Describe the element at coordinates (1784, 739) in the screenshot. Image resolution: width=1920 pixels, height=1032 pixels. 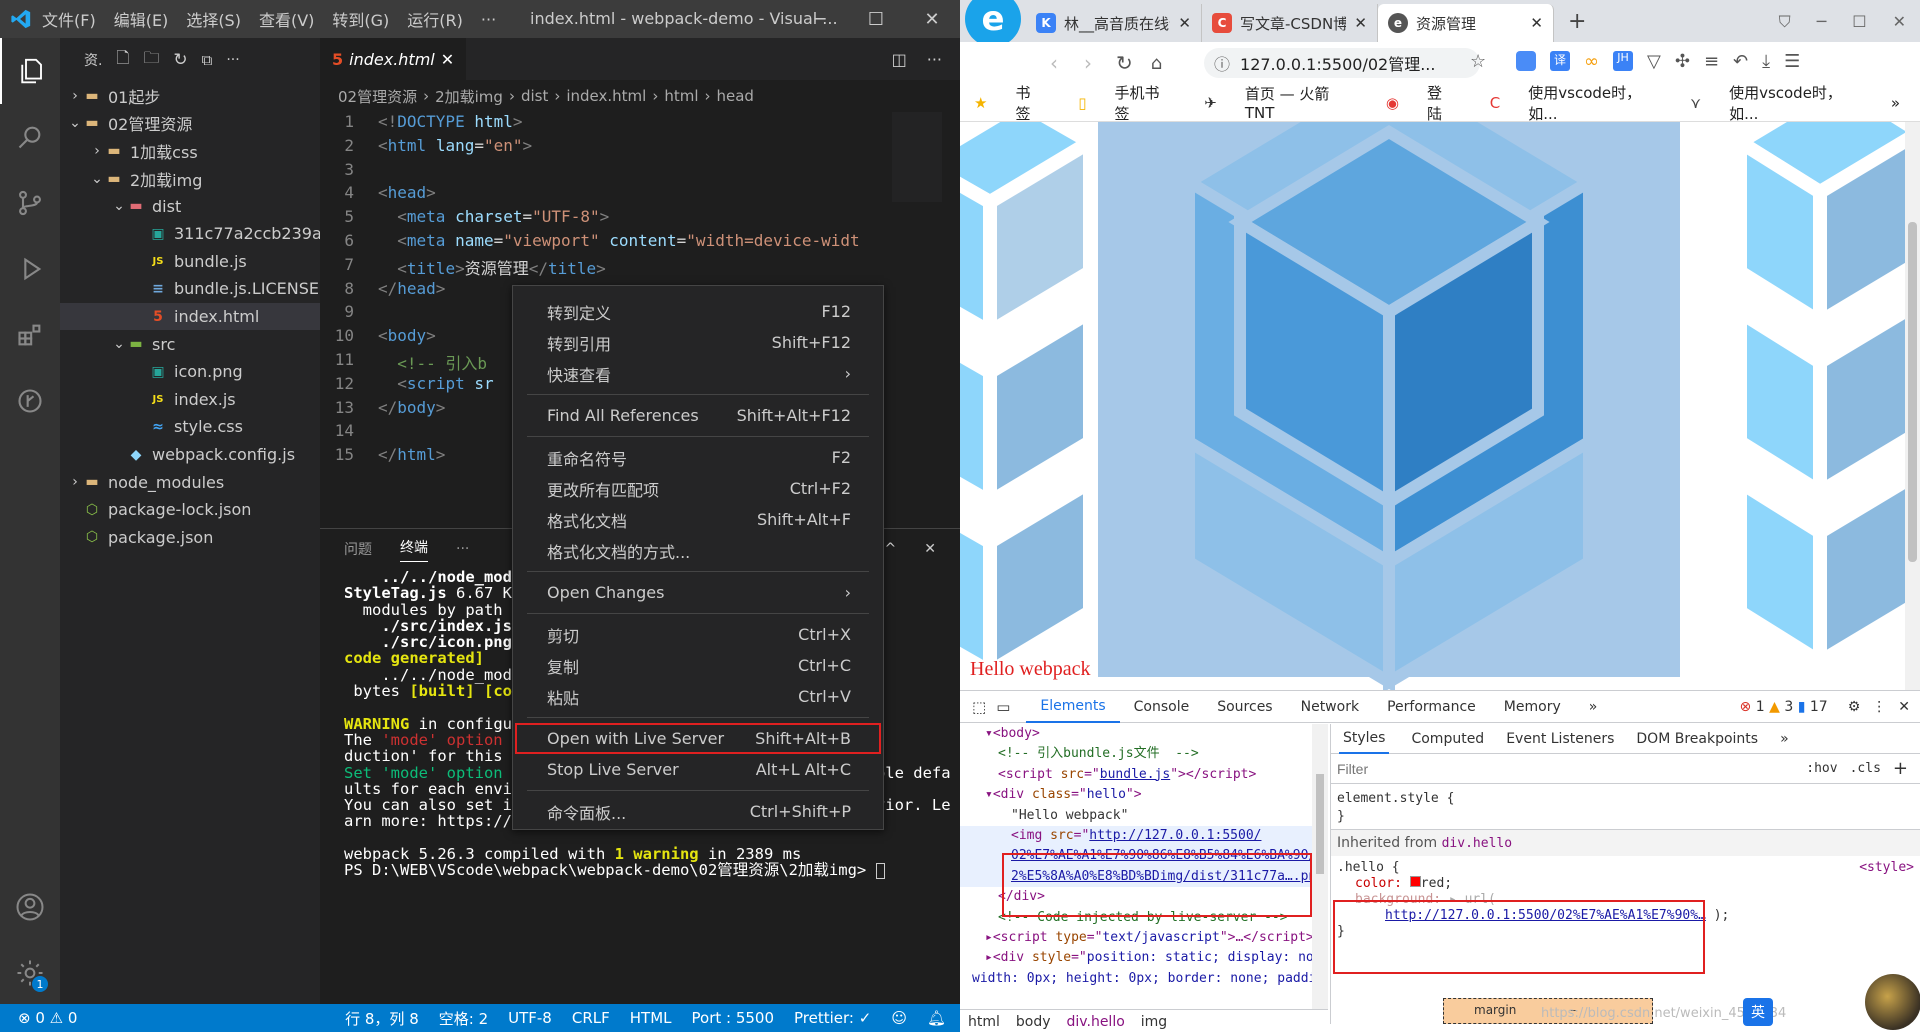
I see `styles-tab: »` at that location.